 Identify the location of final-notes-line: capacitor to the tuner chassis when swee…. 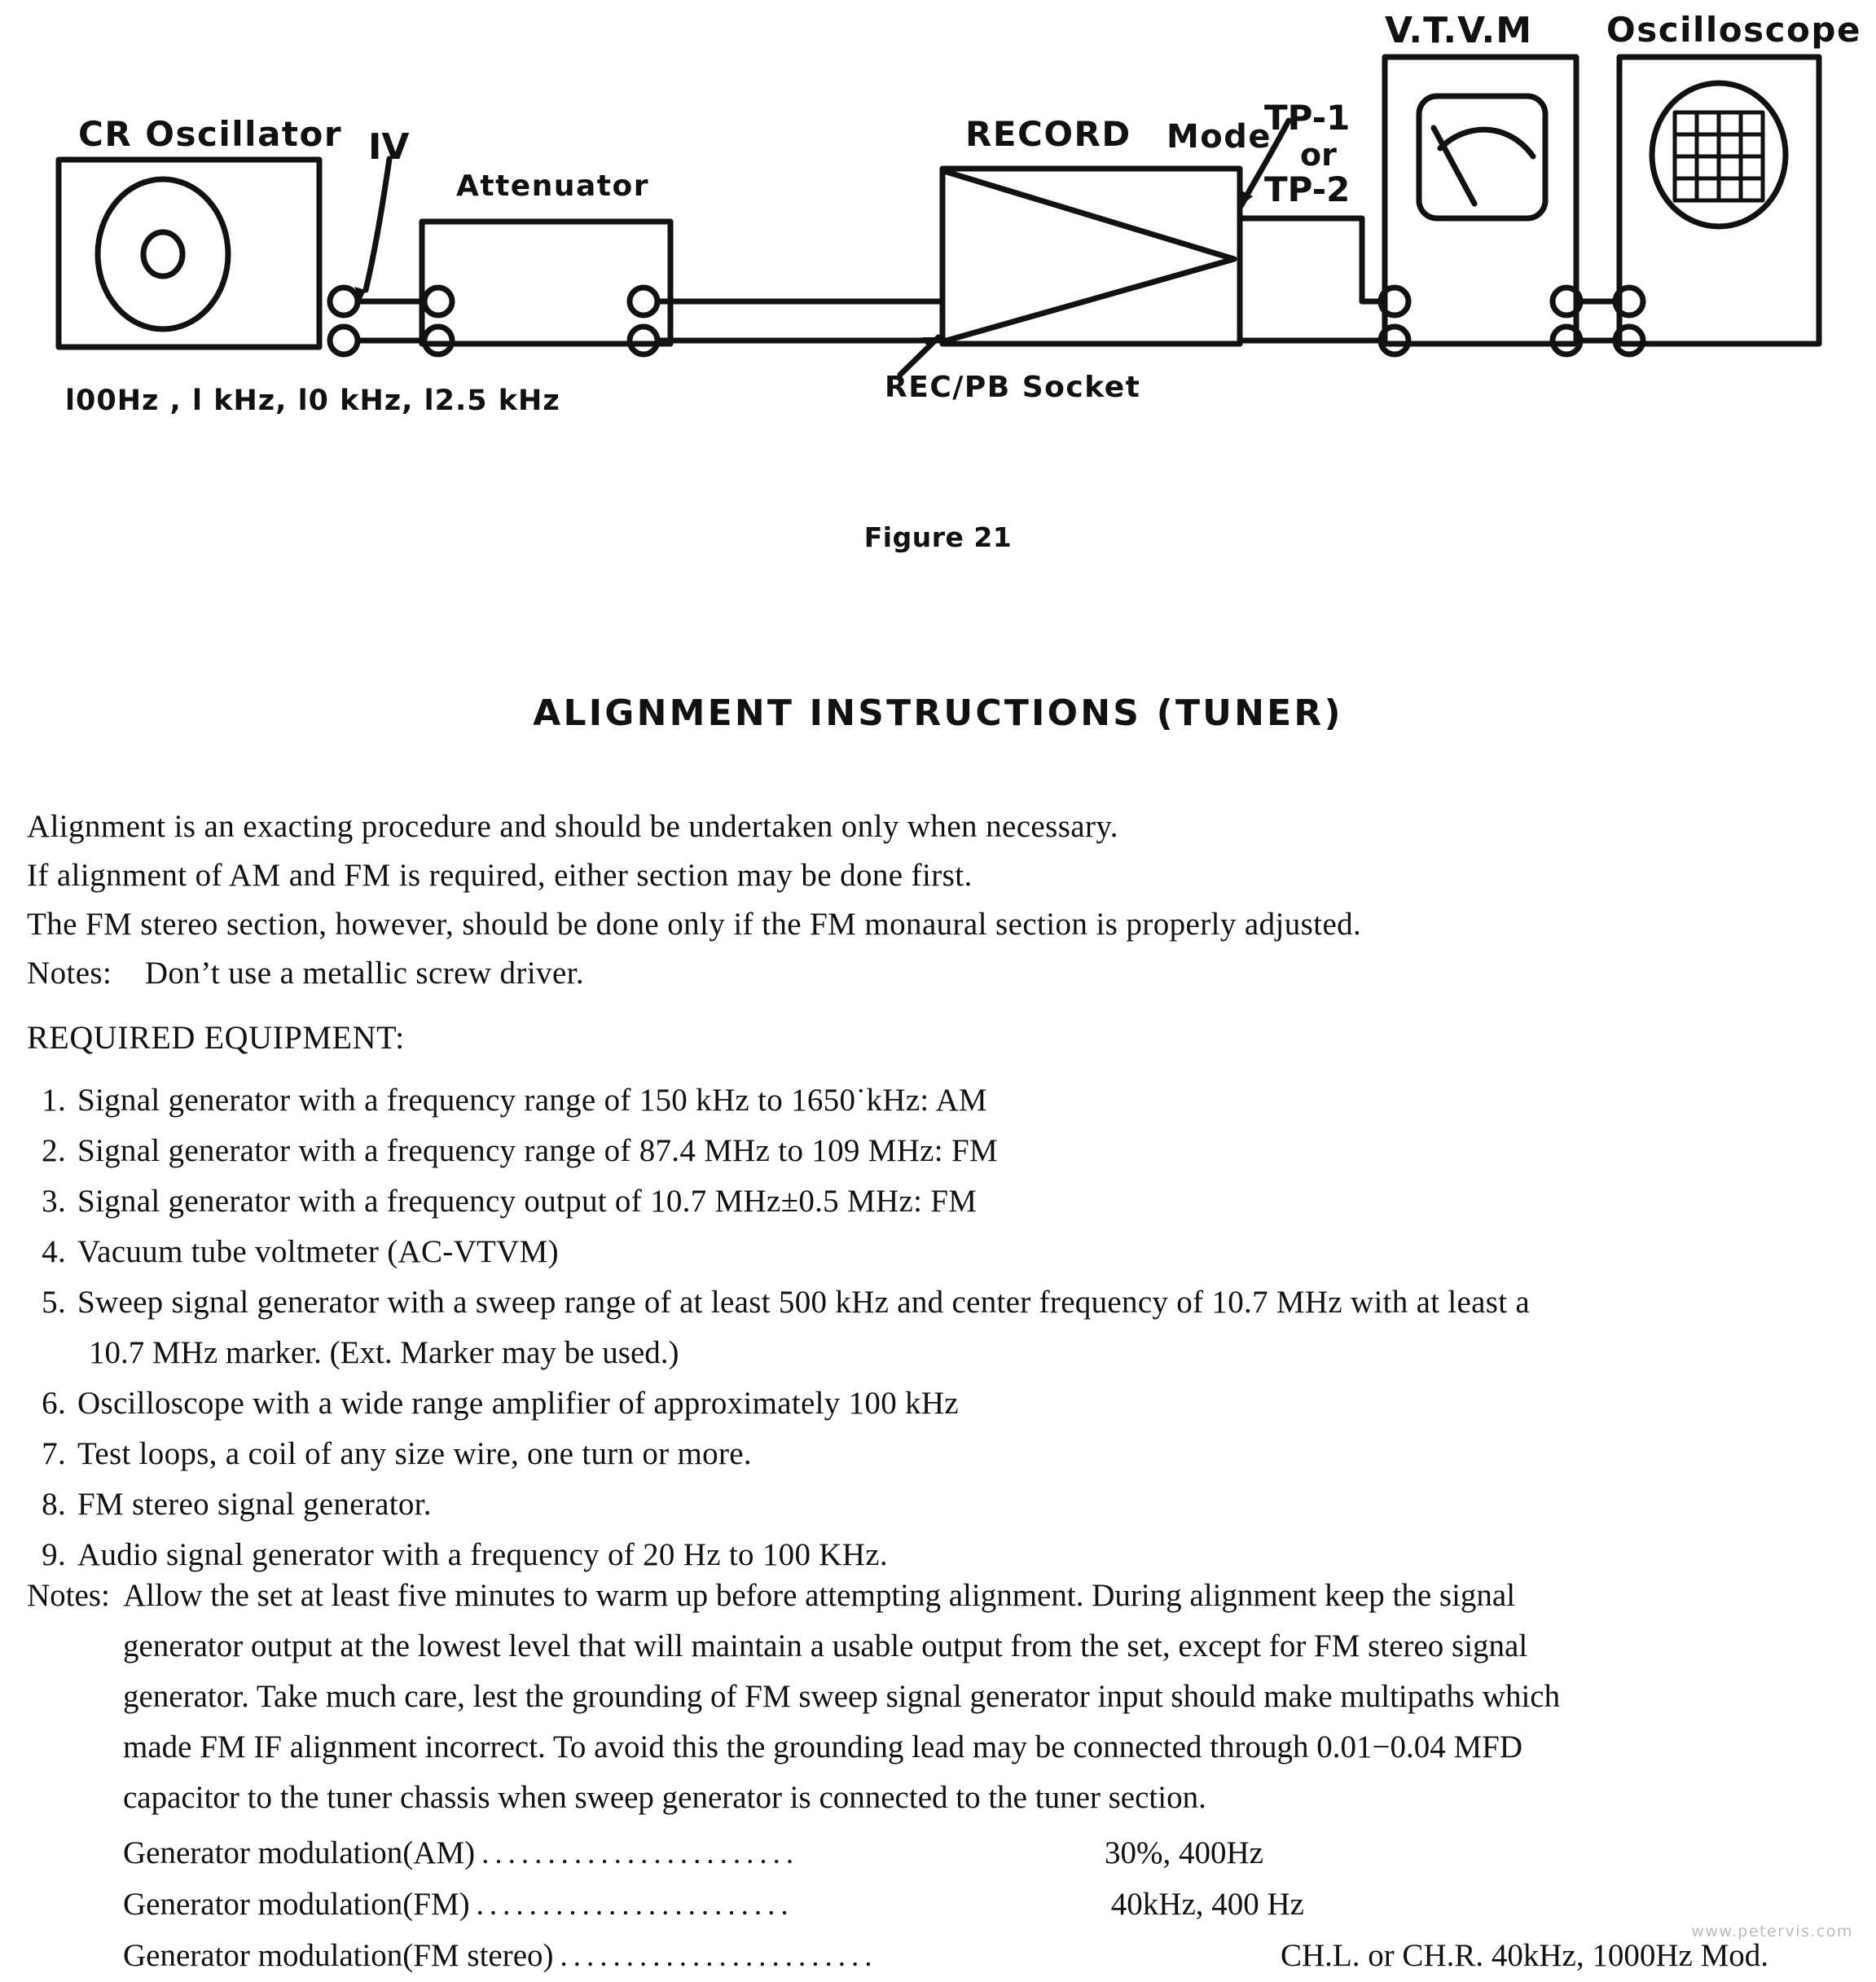
(664, 1797).